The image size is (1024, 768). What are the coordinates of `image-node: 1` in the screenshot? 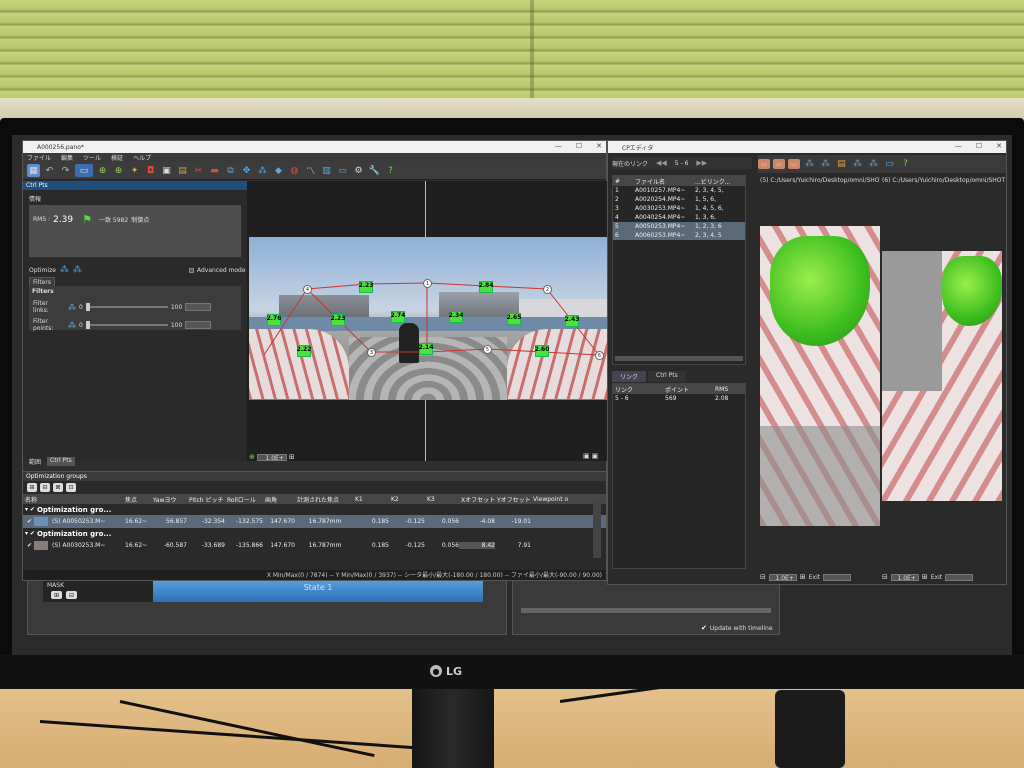 It's located at (427, 283).